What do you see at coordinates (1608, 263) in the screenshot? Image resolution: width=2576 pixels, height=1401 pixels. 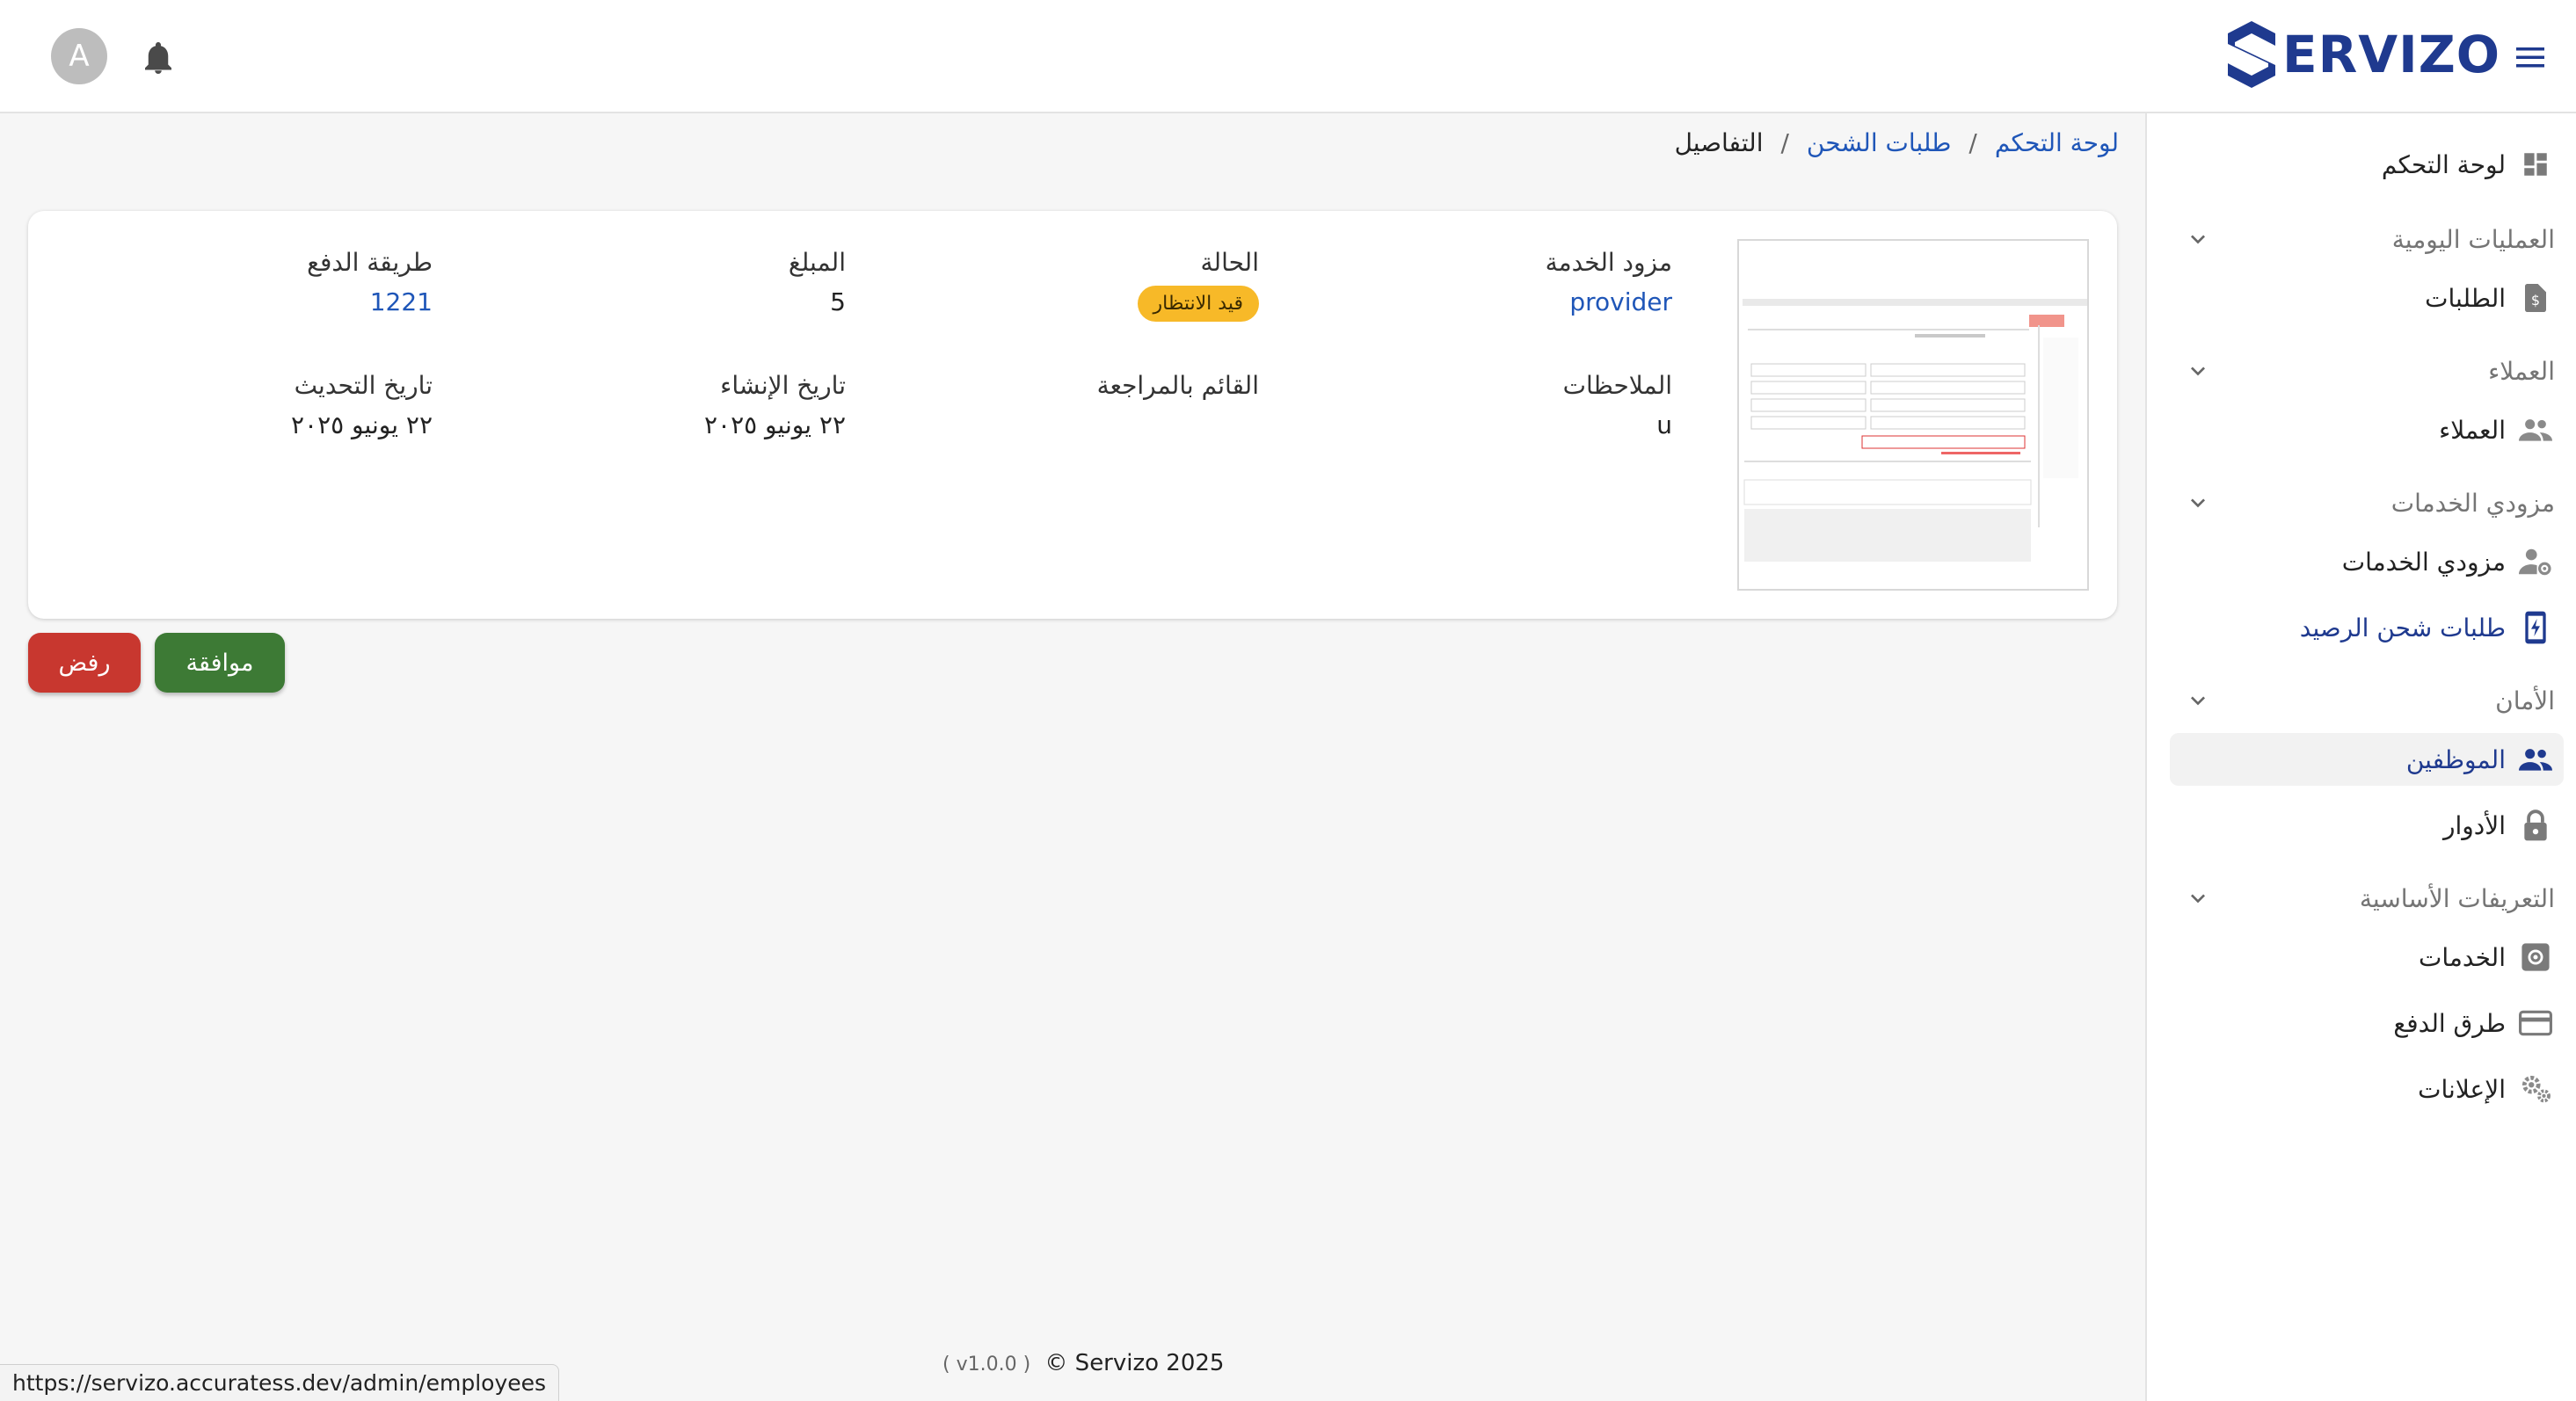 I see `field-label: مزود الخدمة` at bounding box center [1608, 263].